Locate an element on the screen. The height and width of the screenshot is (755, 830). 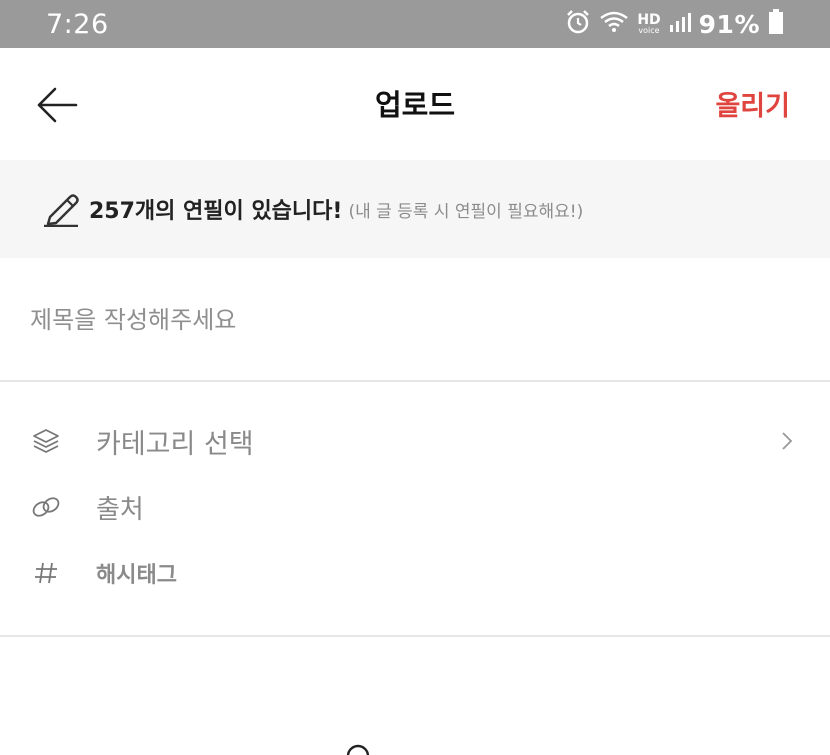
source-row: 출처 is located at coordinates (415, 507).